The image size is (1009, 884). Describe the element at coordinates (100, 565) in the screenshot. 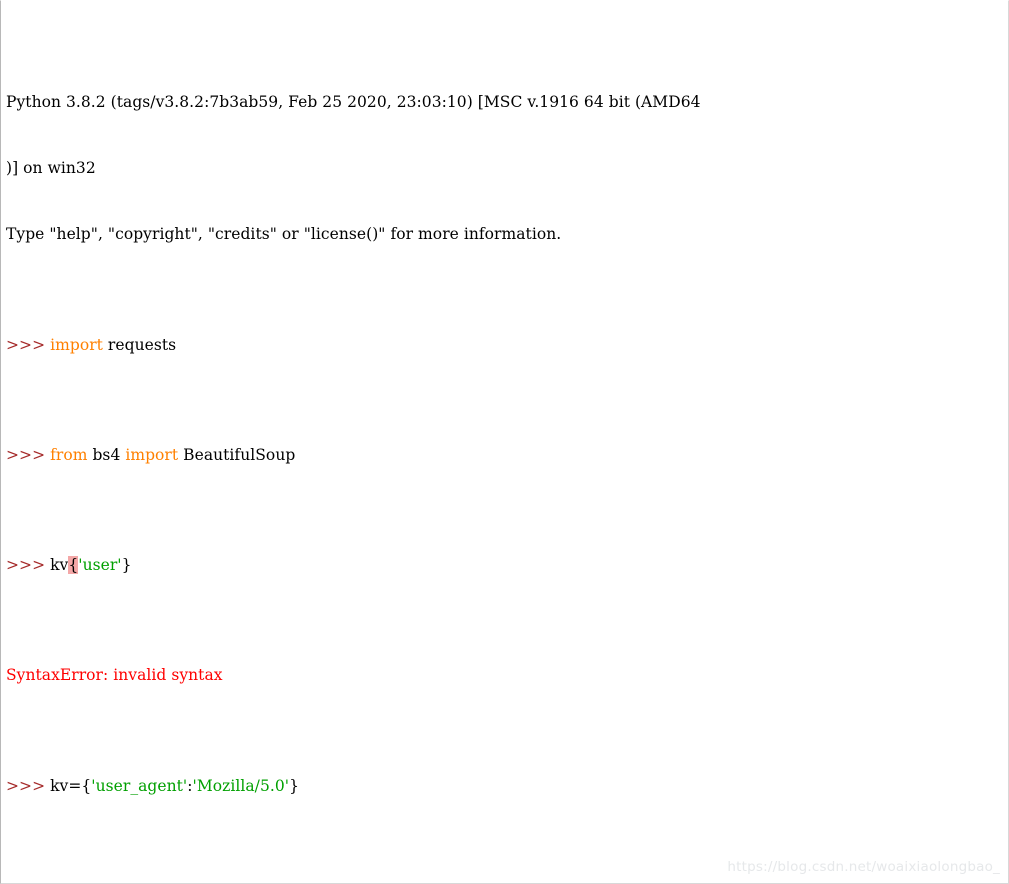

I see `string-user: 'user'` at that location.